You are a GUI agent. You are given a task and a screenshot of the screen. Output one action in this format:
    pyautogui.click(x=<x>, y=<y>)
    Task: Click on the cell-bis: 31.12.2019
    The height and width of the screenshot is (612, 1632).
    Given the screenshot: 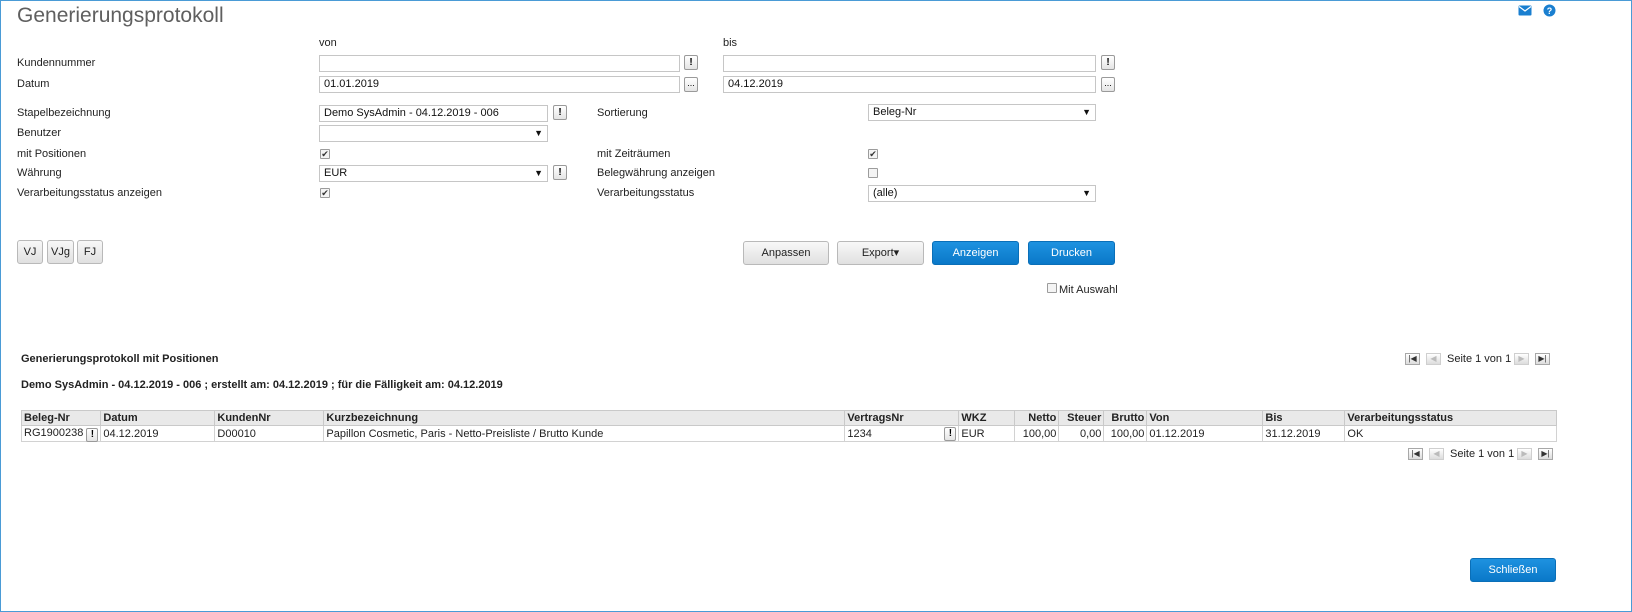 What is the action you would take?
    pyautogui.click(x=1304, y=433)
    